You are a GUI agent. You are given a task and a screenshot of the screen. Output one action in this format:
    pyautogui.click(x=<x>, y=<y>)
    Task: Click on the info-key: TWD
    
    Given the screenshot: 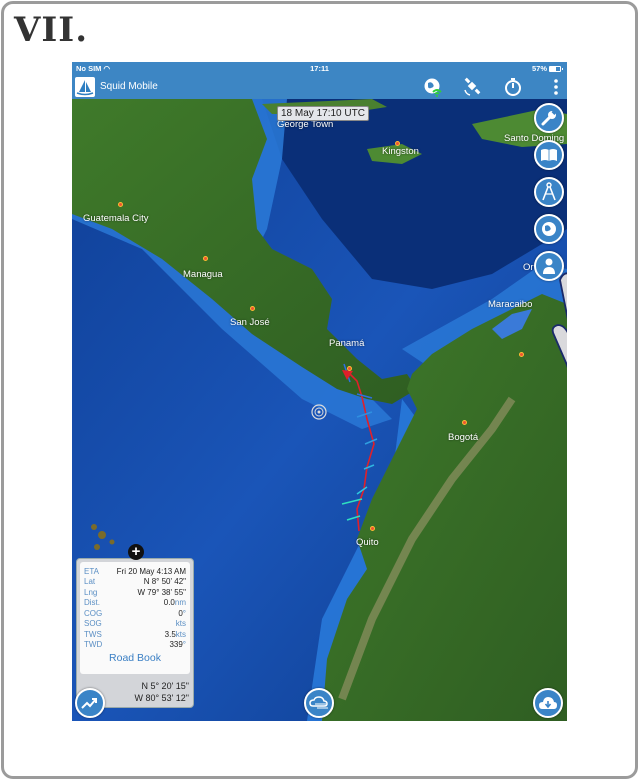 What is the action you would take?
    pyautogui.click(x=93, y=645)
    